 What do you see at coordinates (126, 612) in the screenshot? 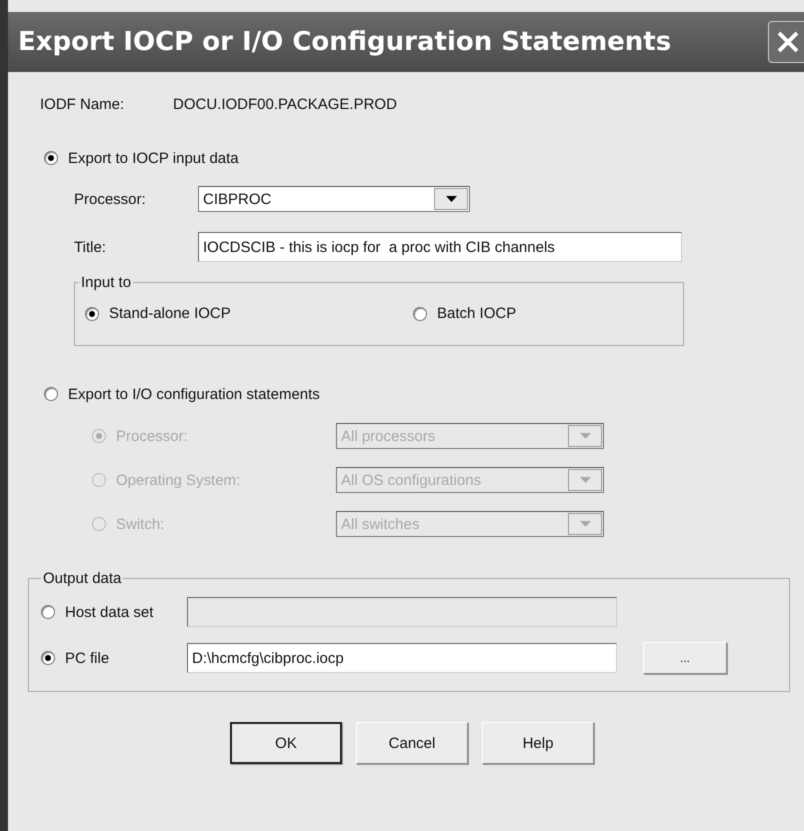
I see `radio-label: Host data set` at bounding box center [126, 612].